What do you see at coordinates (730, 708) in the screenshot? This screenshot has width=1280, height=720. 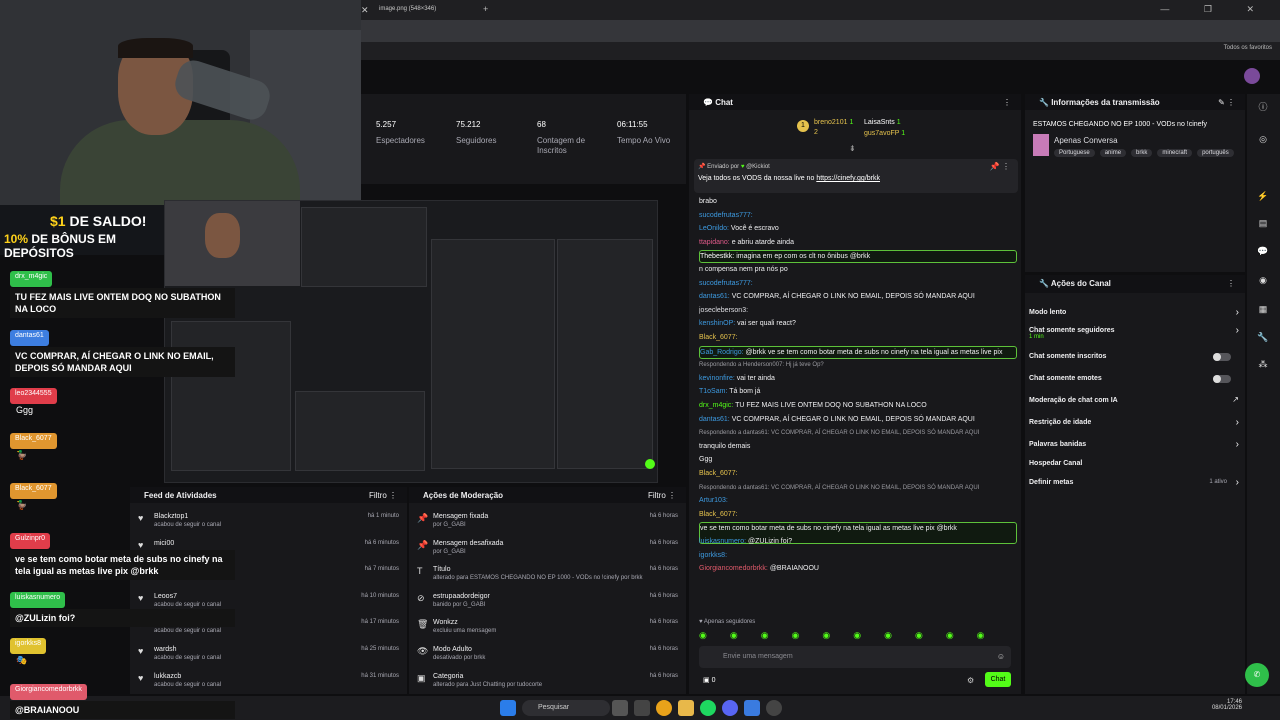 I see `discord-icon` at bounding box center [730, 708].